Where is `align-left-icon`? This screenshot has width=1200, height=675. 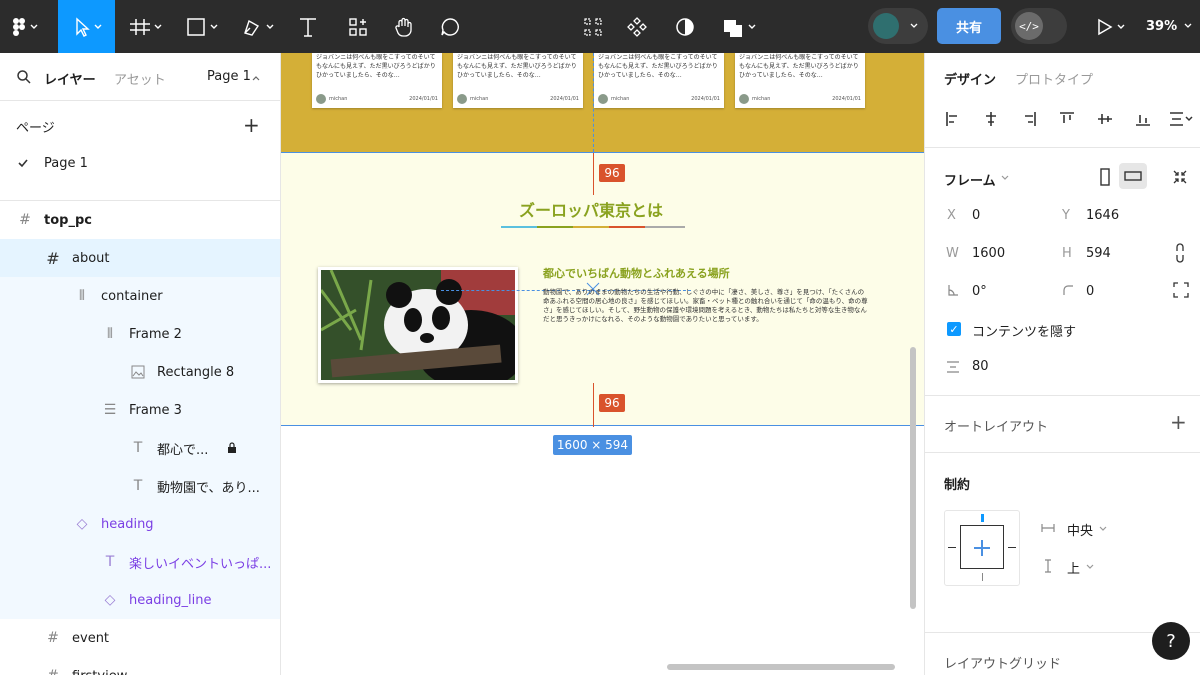
align-left-icon is located at coordinates (953, 119).